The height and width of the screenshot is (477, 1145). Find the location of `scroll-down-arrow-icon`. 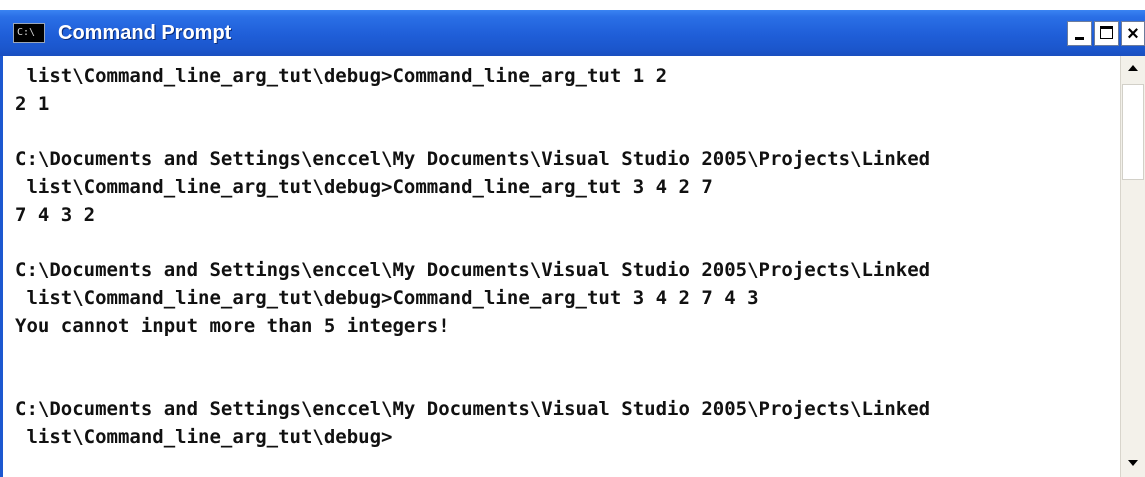

scroll-down-arrow-icon is located at coordinates (1133, 463).